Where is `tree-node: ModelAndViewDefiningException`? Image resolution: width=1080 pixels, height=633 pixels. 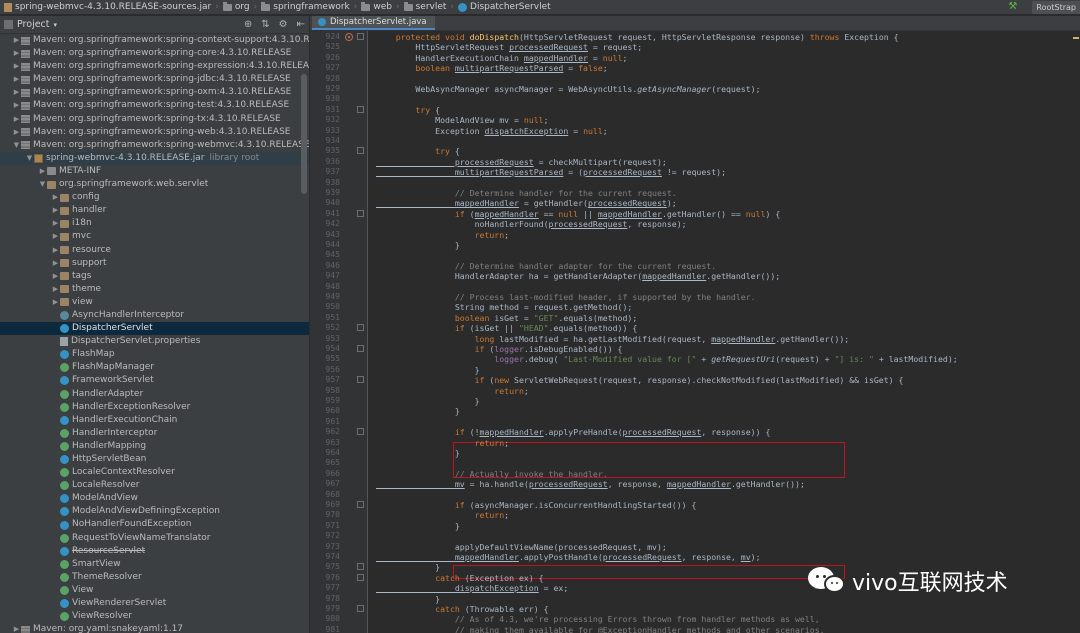 tree-node: ModelAndViewDefiningException is located at coordinates (154, 511).